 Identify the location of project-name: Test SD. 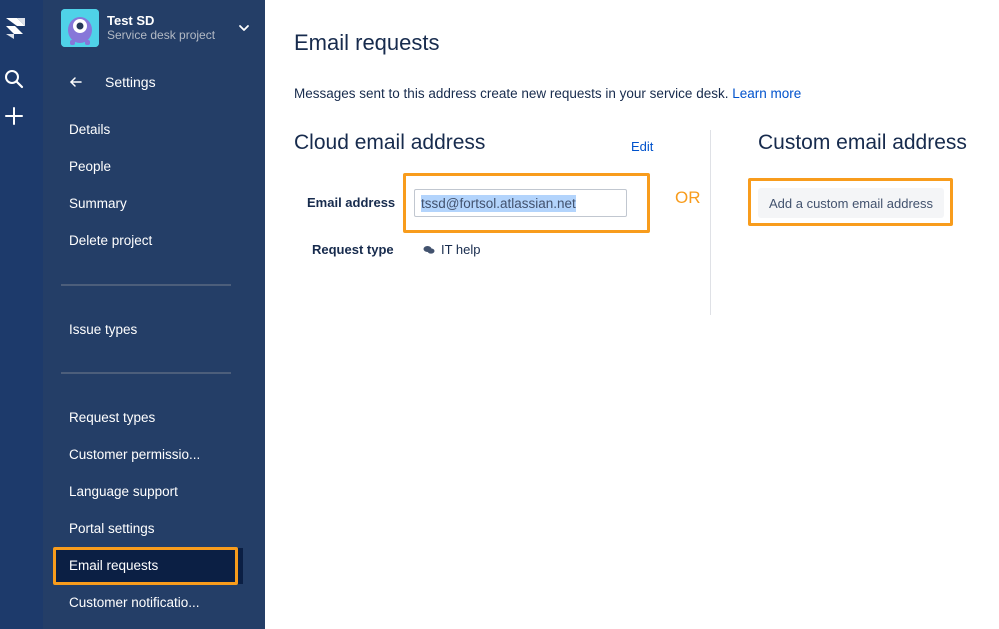
(131, 20).